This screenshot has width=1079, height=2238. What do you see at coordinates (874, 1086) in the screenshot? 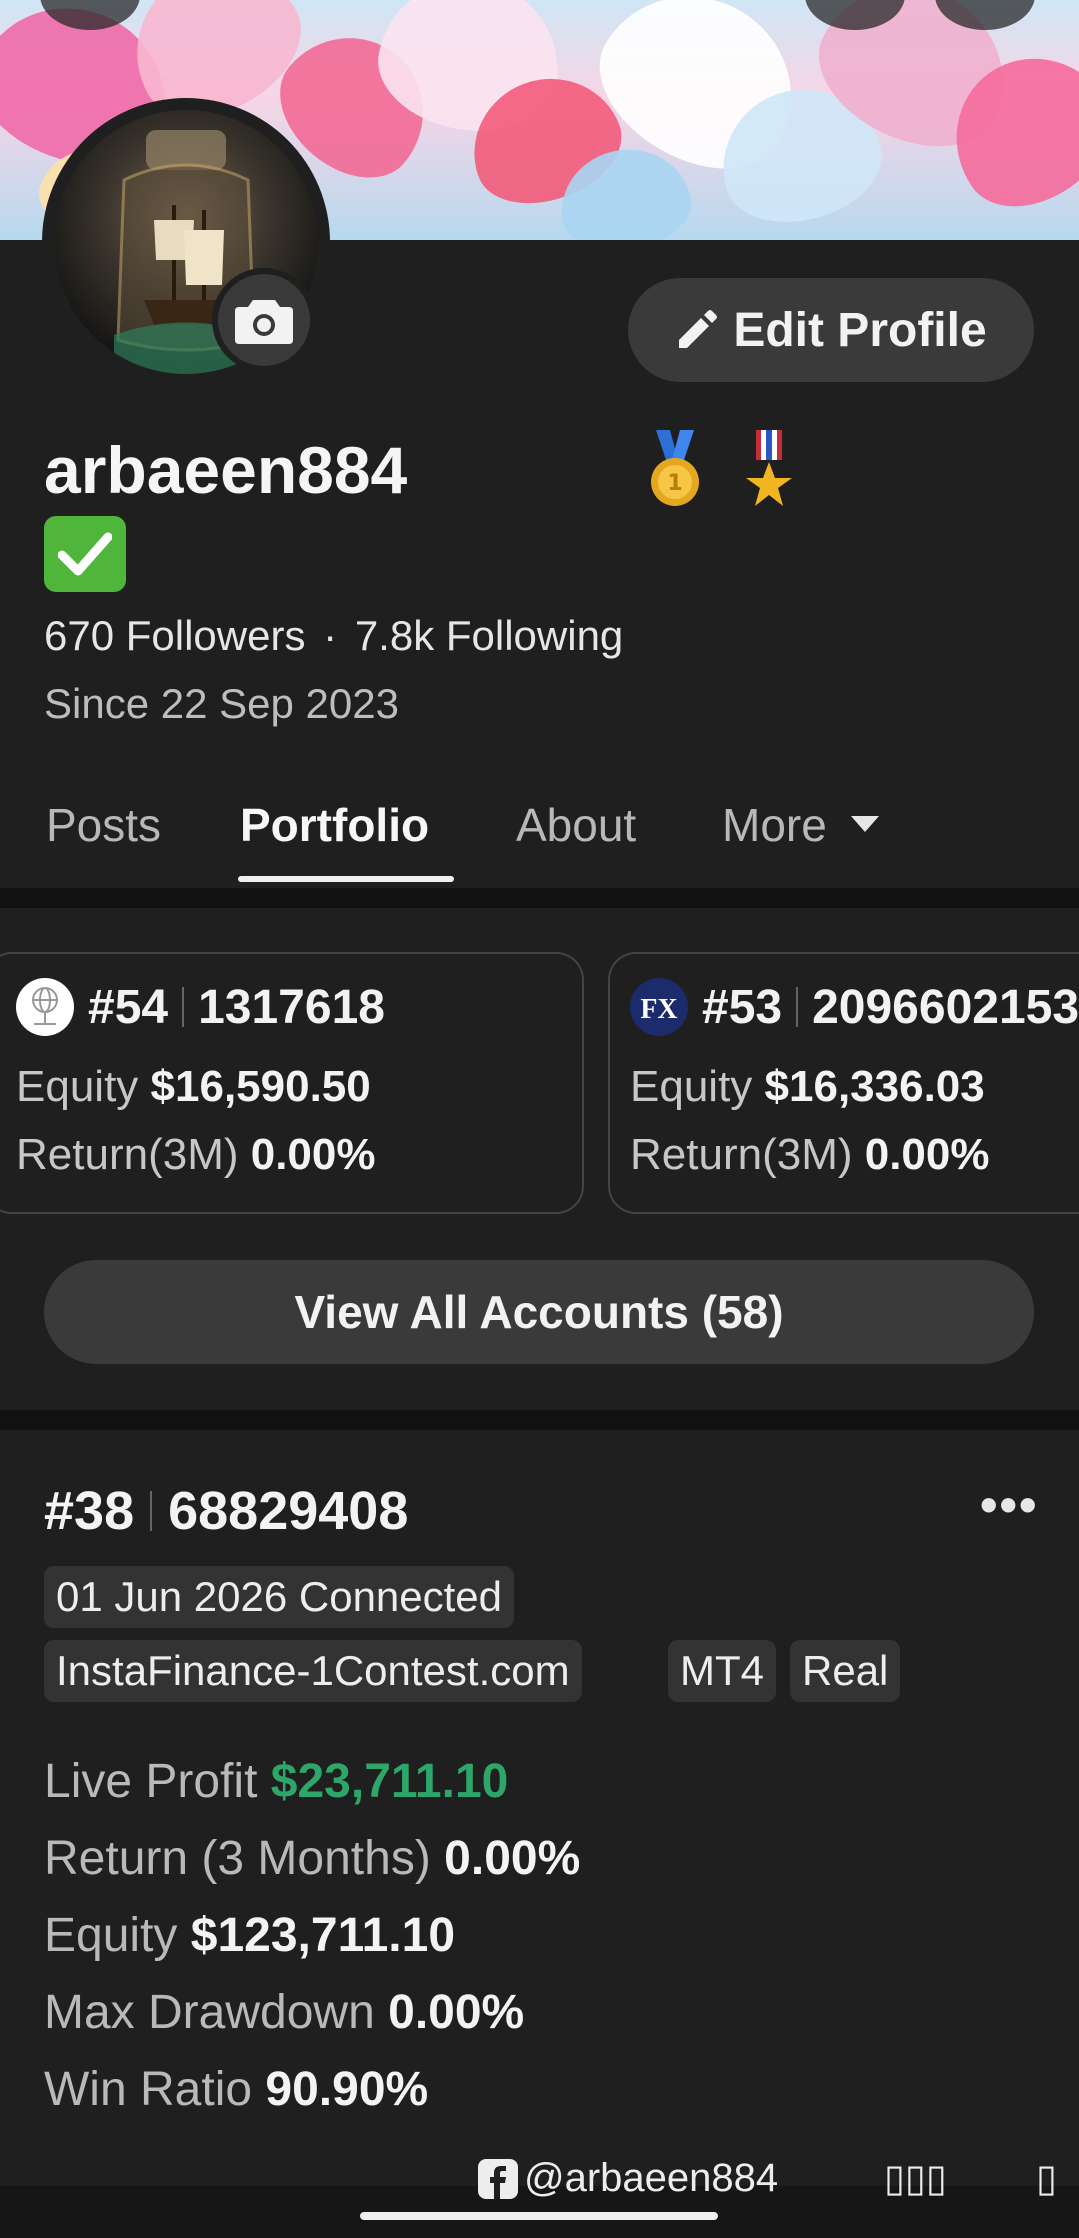
I see `equity-value: $16,336.03` at bounding box center [874, 1086].